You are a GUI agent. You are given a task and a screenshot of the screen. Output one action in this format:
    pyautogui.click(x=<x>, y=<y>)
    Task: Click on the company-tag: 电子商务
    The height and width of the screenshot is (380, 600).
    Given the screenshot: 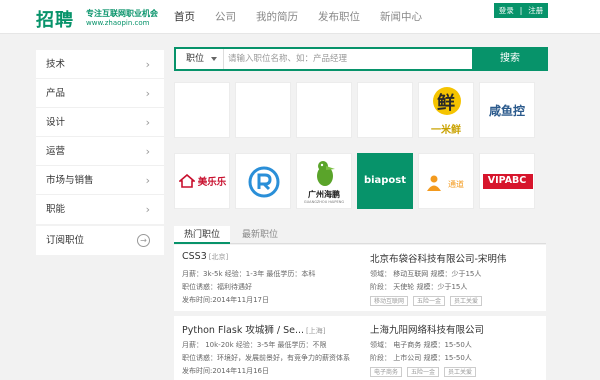 What is the action you would take?
    pyautogui.click(x=386, y=372)
    